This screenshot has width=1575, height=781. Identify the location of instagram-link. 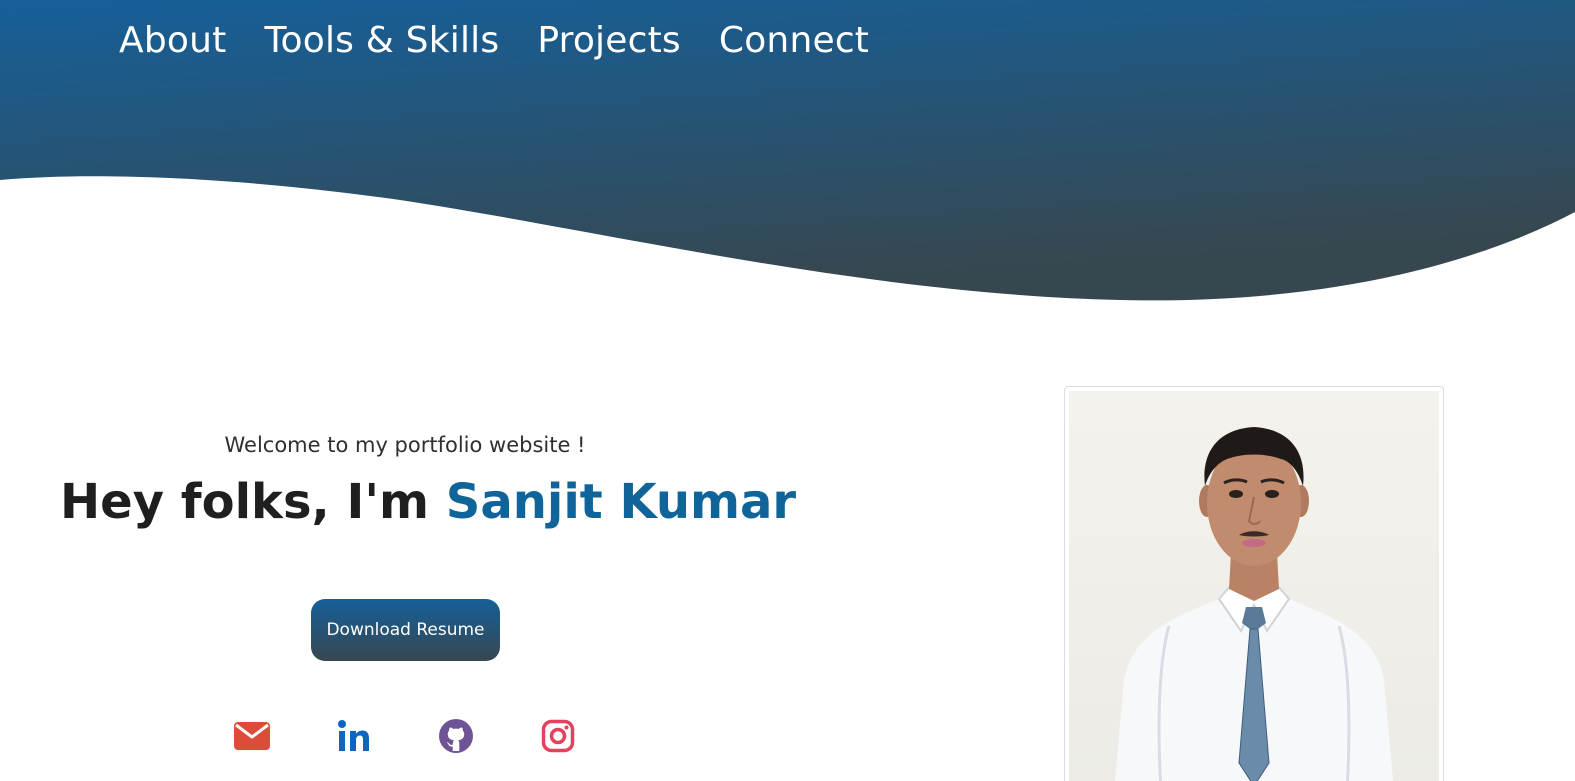
(558, 736).